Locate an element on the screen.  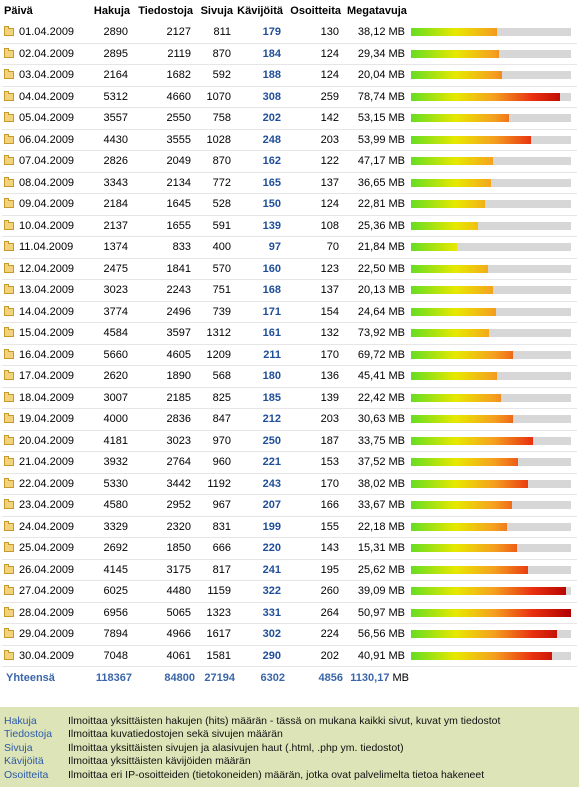
visits-cell: 322 is located at coordinates (271, 591).